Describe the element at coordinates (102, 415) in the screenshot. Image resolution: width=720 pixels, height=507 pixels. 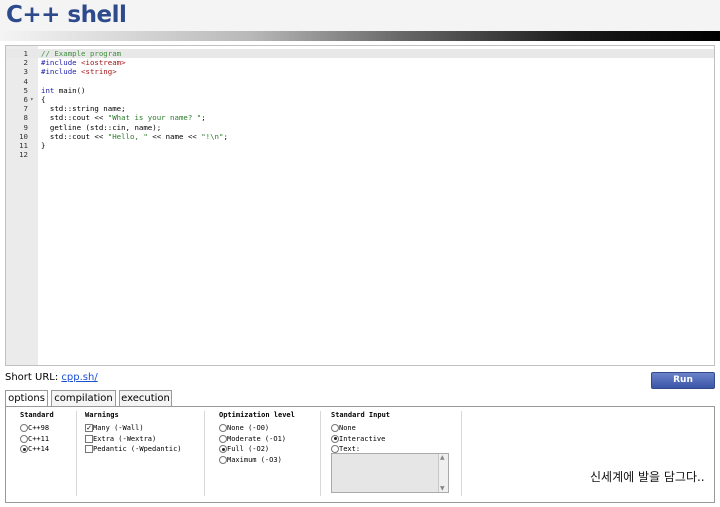
I see `warnings-title: Warnings` at that location.